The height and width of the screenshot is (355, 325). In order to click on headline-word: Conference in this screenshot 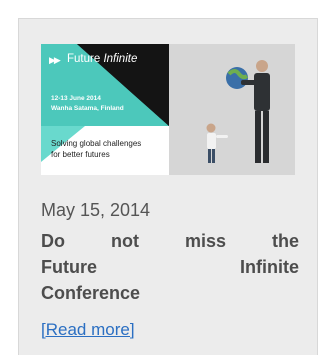, I will do `click(91, 293)`.